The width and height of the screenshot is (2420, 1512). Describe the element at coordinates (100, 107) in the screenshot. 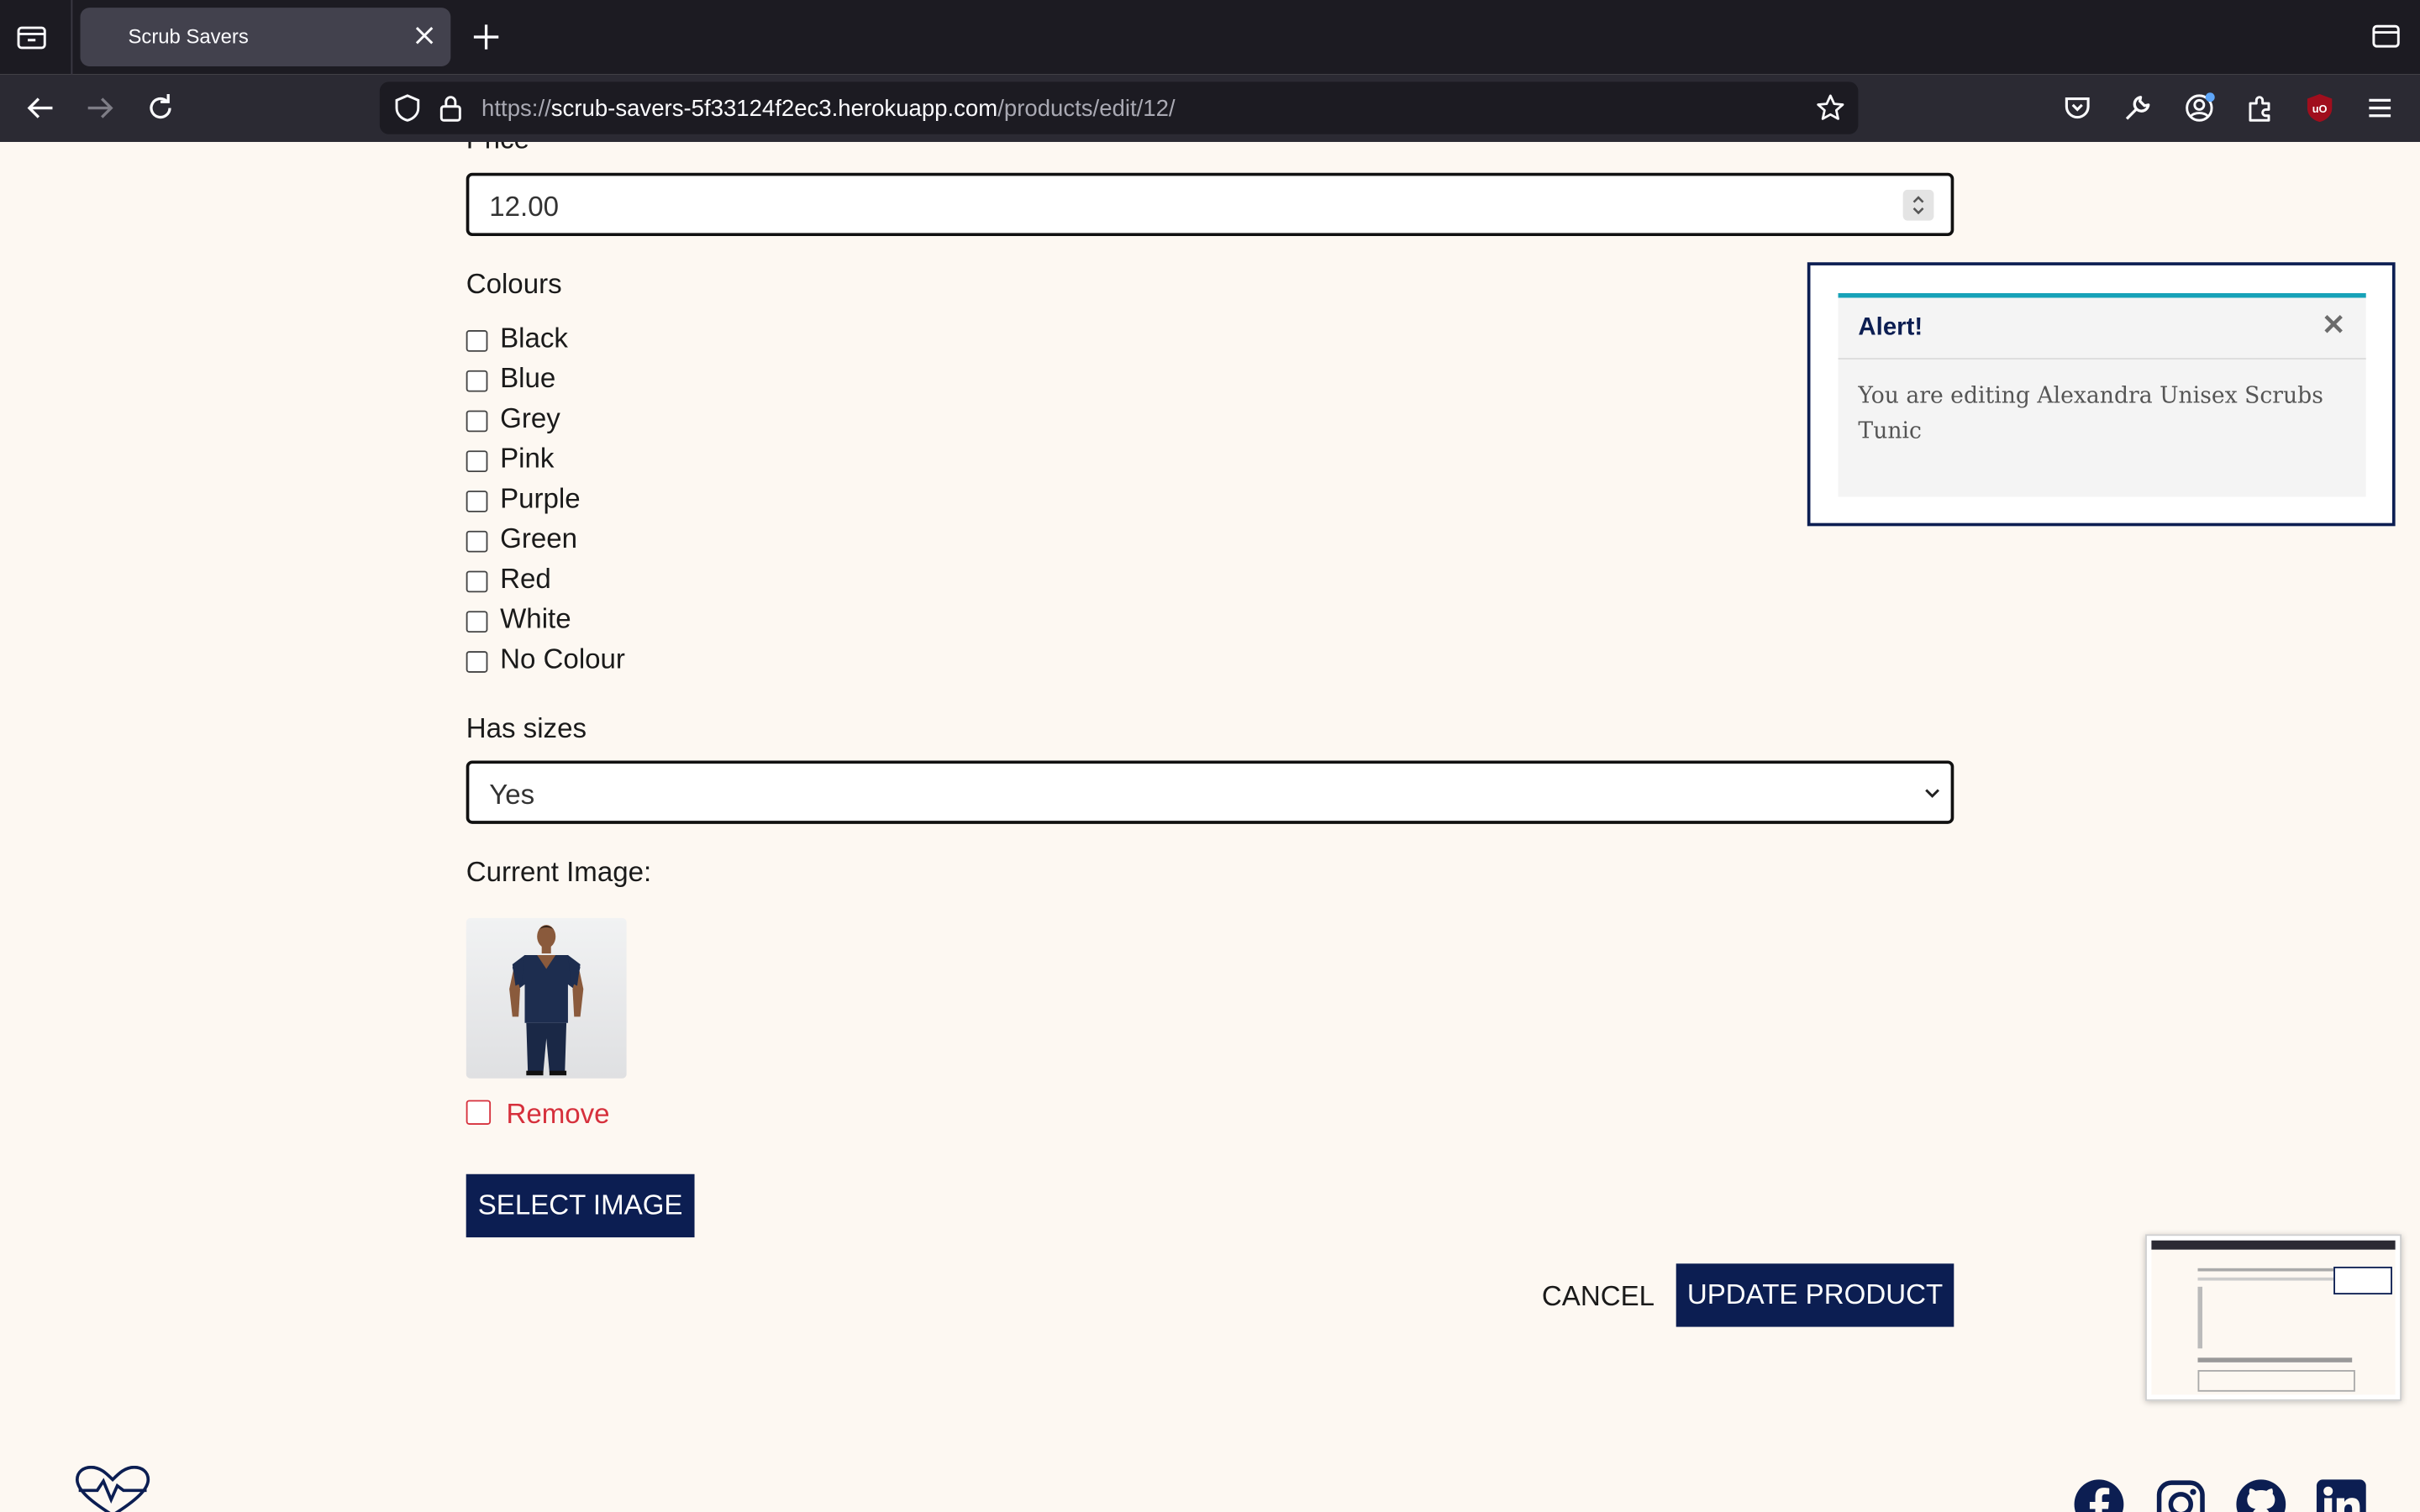

I see `forward-arrow-icon` at that location.